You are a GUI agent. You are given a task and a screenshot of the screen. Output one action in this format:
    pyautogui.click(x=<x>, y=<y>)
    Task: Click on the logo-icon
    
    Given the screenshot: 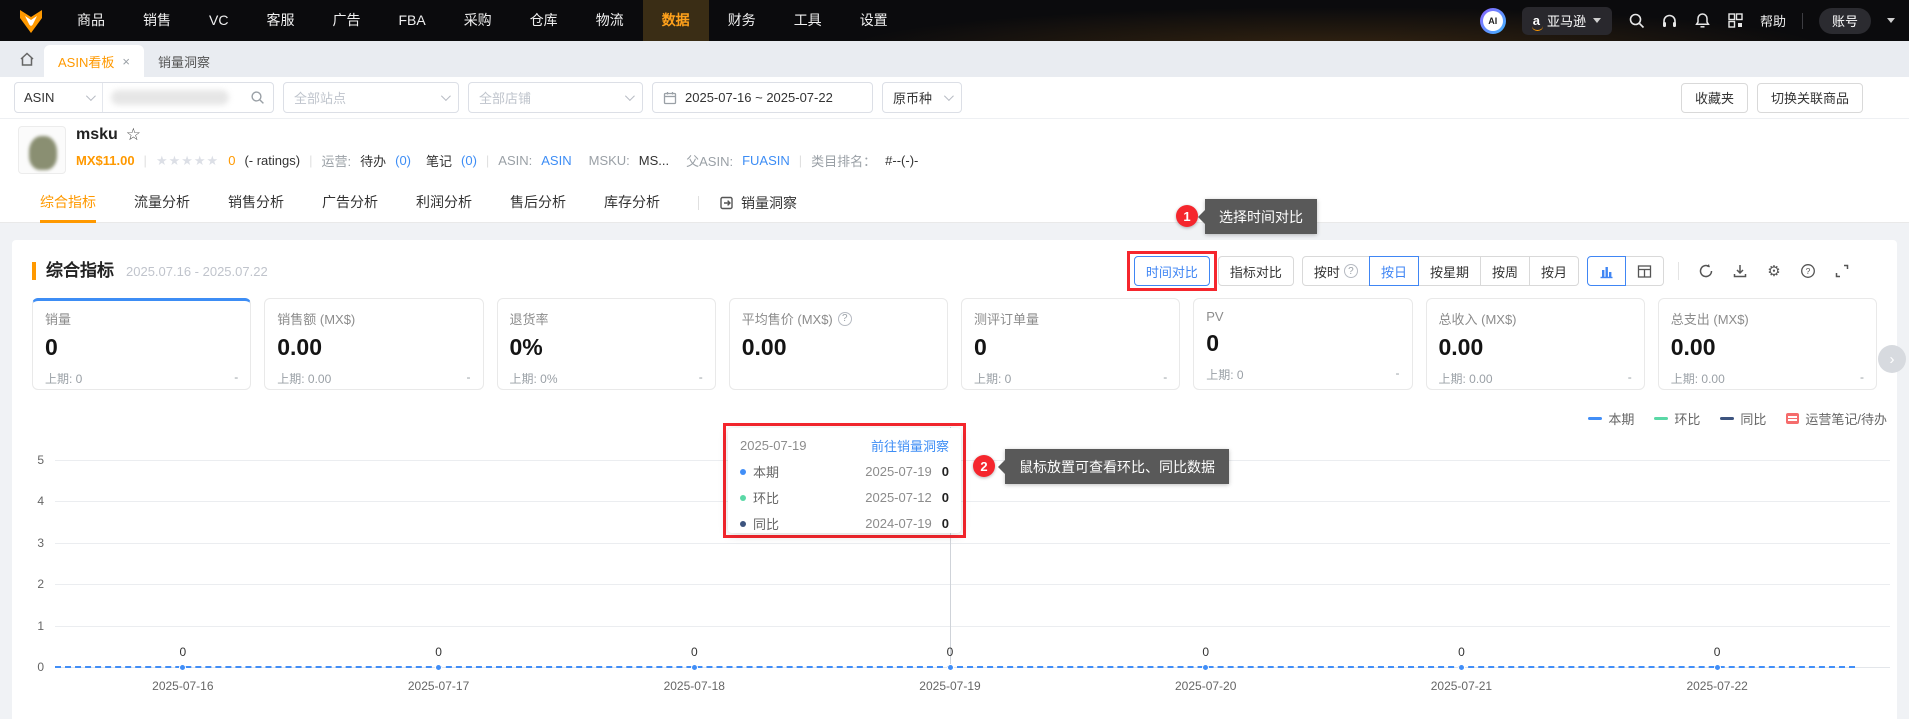 What is the action you would take?
    pyautogui.click(x=31, y=21)
    